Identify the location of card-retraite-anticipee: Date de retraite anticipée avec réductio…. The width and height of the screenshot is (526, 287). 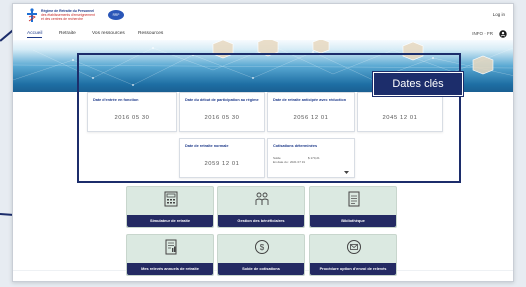
(311, 112).